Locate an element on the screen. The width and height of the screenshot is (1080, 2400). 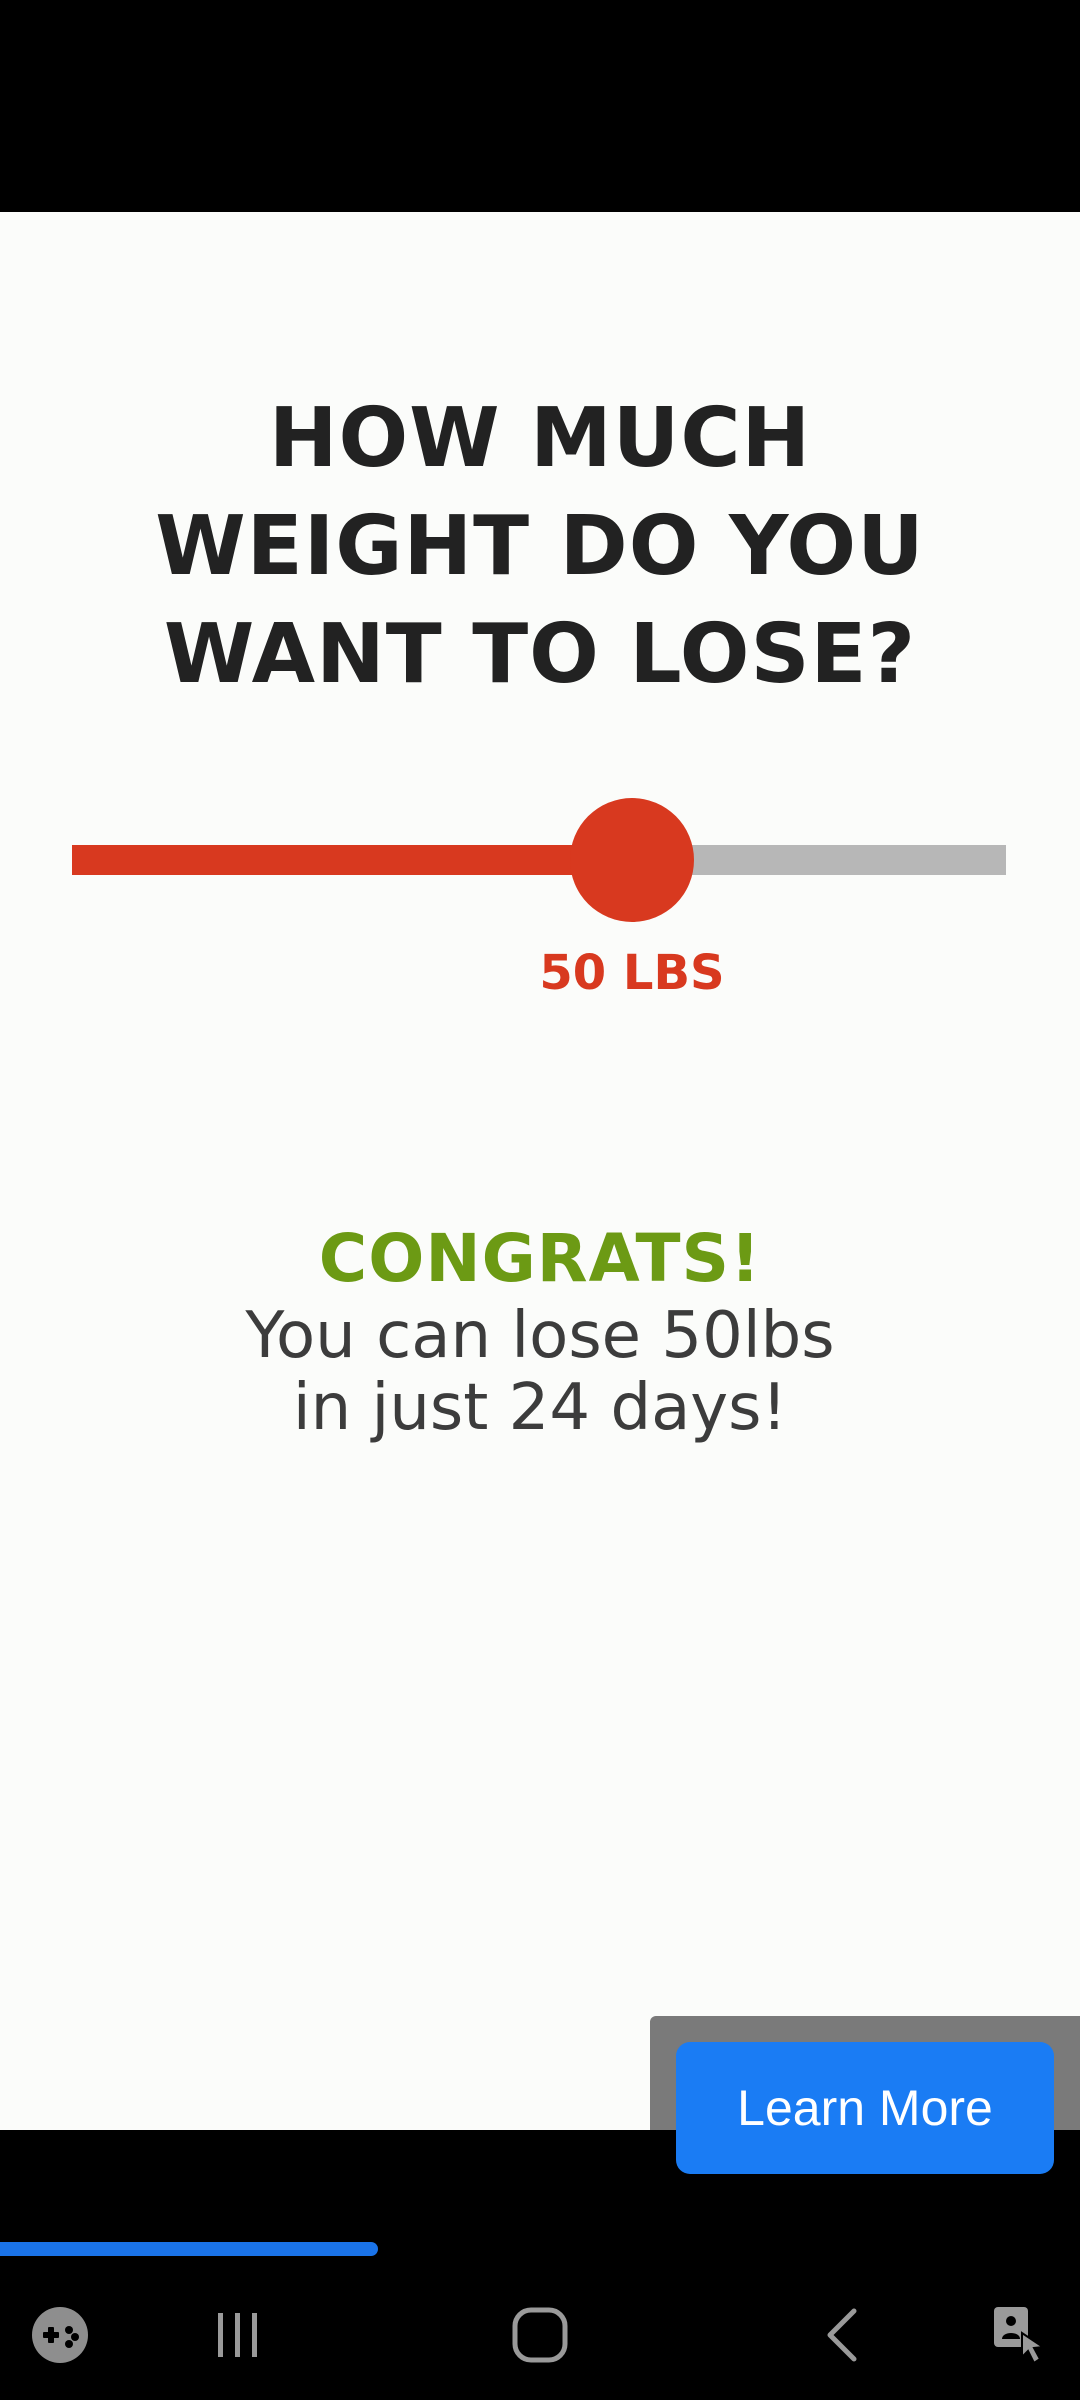
game-tools-button is located at coordinates (60, 2335).